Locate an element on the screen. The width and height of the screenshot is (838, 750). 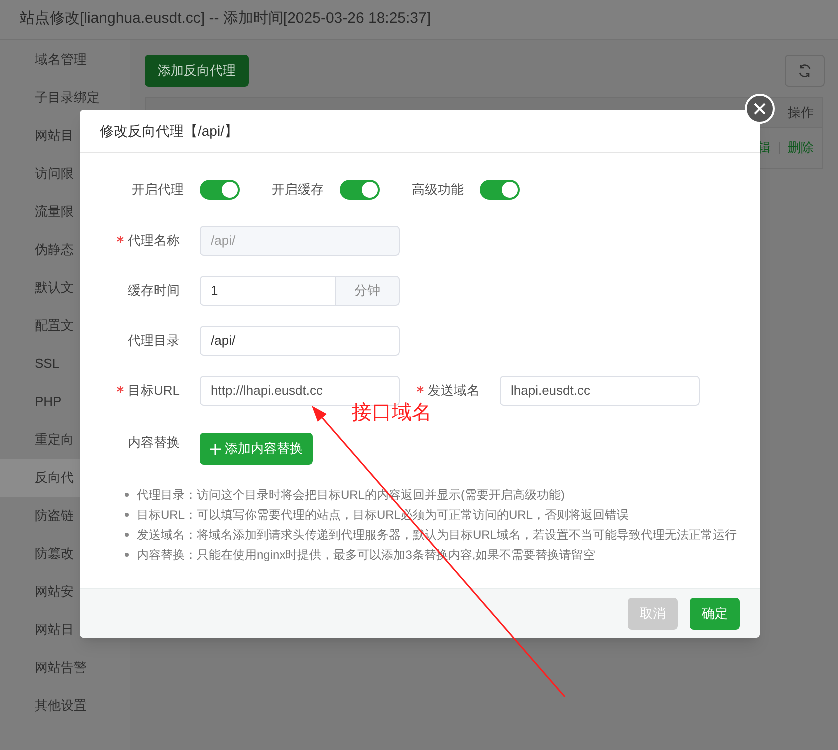
column-header: 操作 is located at coordinates (801, 113).